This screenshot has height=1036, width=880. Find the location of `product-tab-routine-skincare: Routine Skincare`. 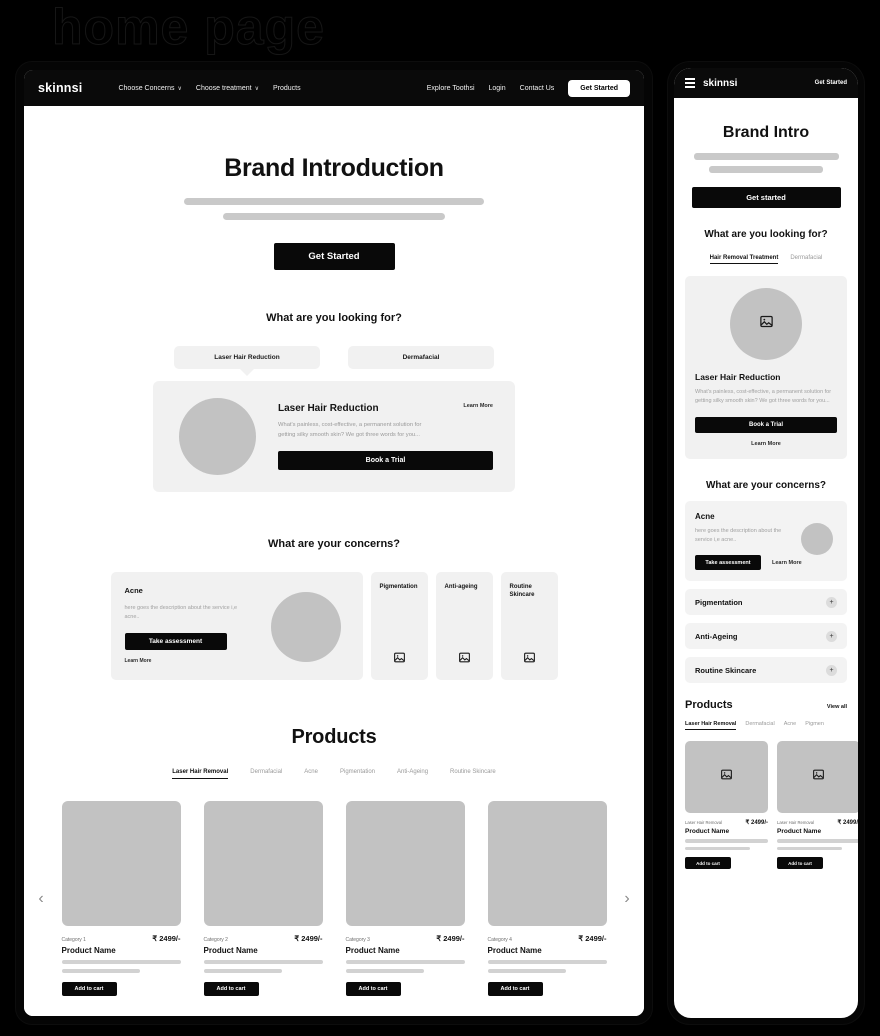

product-tab-routine-skincare: Routine Skincare is located at coordinates (473, 774).